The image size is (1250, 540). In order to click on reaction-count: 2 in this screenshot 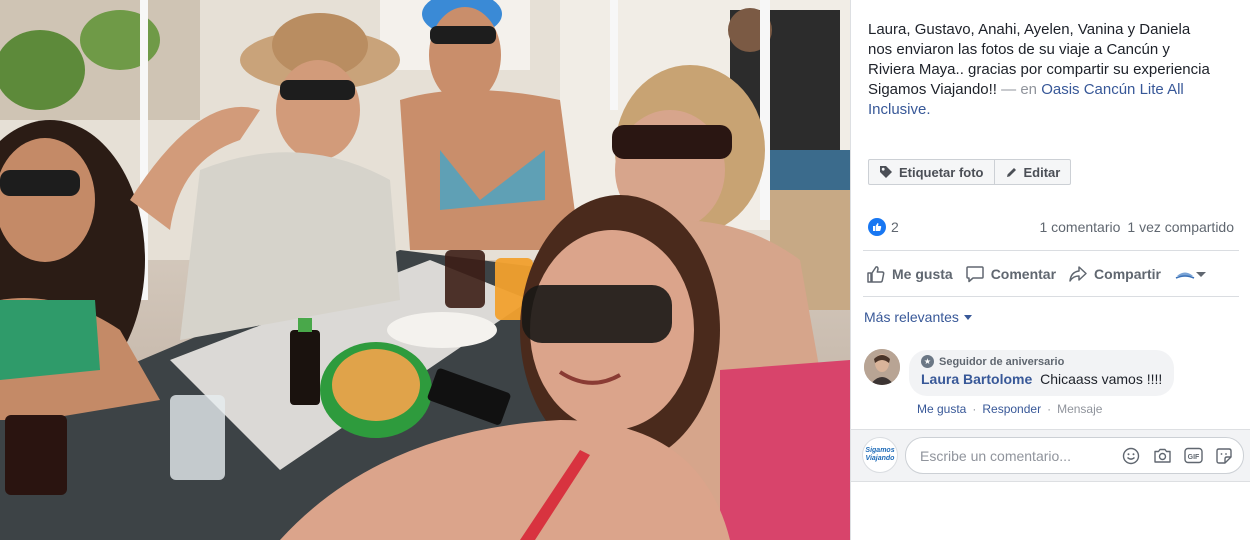, I will do `click(895, 227)`.